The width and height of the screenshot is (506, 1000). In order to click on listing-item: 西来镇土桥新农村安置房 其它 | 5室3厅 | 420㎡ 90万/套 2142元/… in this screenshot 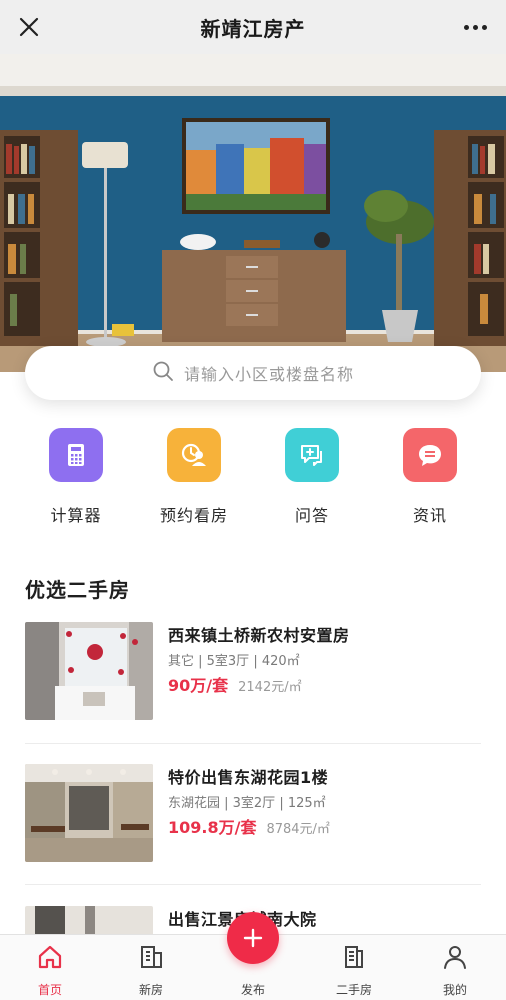, I will do `click(253, 672)`.